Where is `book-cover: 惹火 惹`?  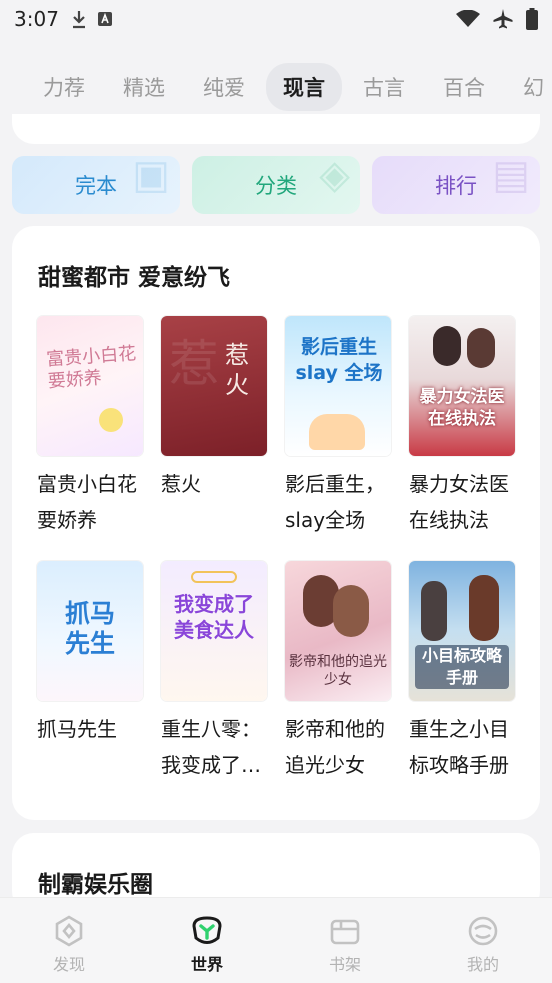
book-cover: 惹火 惹 is located at coordinates (214, 386).